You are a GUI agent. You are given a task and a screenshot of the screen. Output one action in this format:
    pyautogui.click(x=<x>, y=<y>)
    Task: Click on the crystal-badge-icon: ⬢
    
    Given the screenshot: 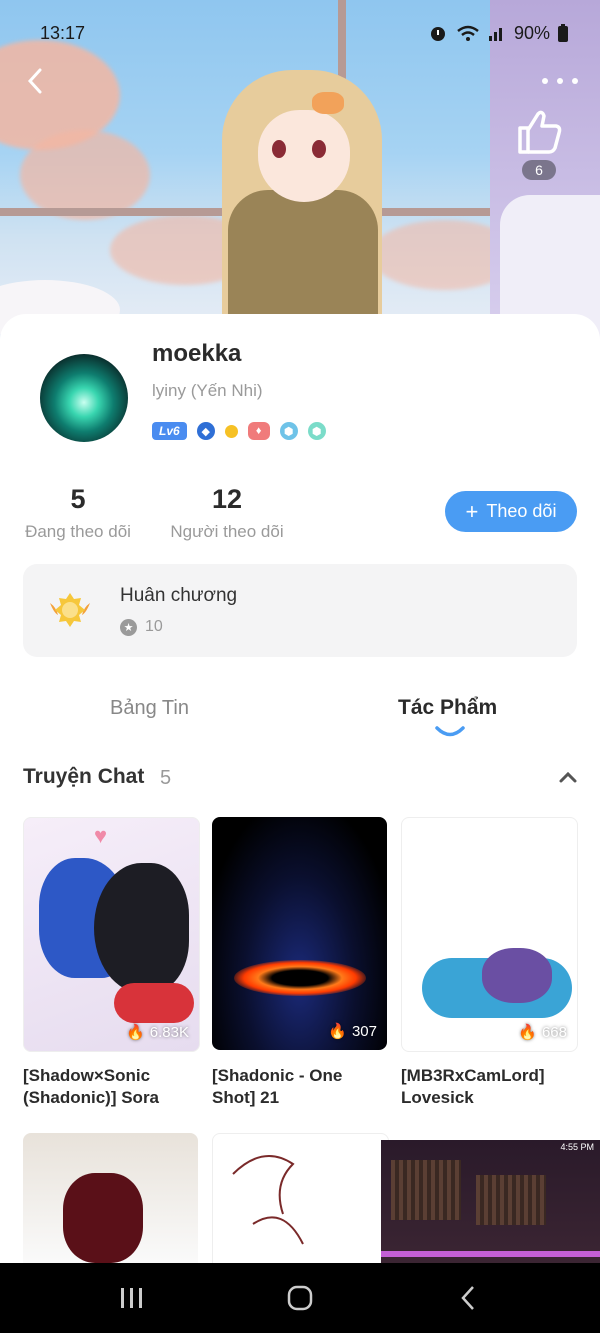 What is the action you would take?
    pyautogui.click(x=316, y=431)
    